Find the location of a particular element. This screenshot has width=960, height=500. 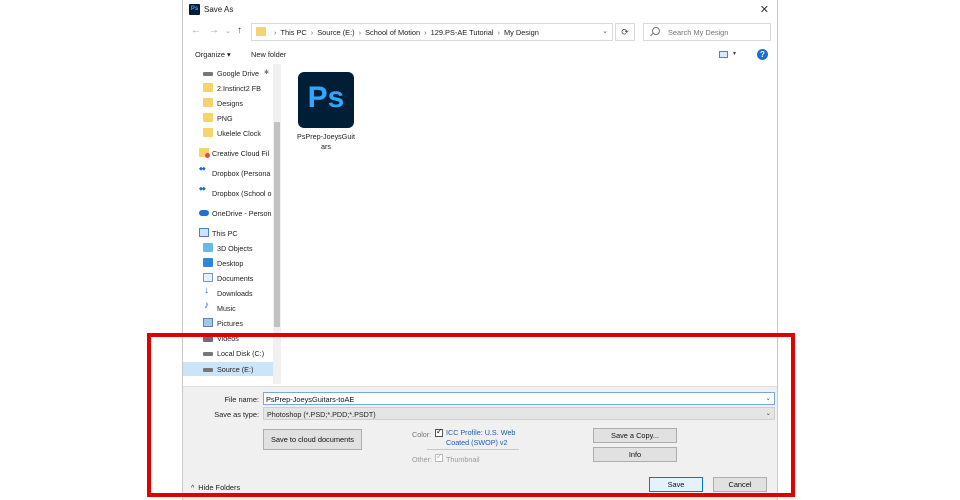

address-dropdown-icon: ⌄ is located at coordinates (605, 31).